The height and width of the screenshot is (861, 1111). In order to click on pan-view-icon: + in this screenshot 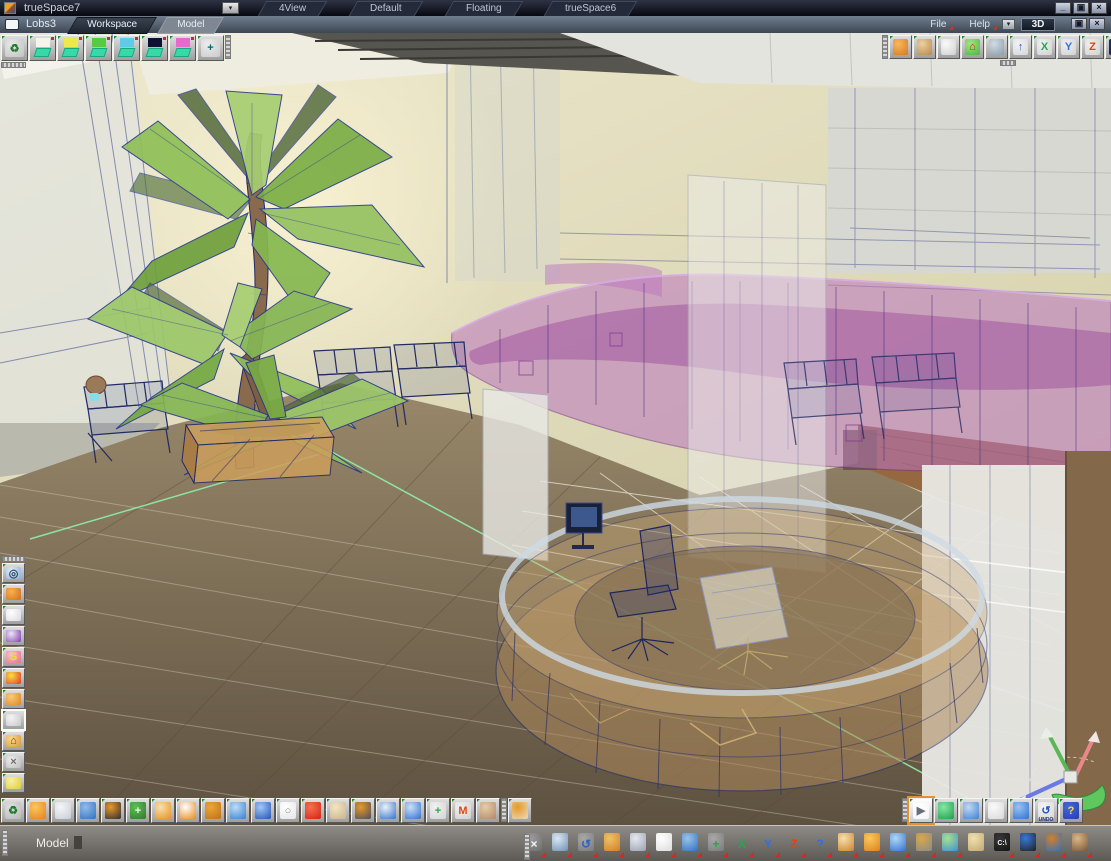, I will do `click(1108, 47)`.